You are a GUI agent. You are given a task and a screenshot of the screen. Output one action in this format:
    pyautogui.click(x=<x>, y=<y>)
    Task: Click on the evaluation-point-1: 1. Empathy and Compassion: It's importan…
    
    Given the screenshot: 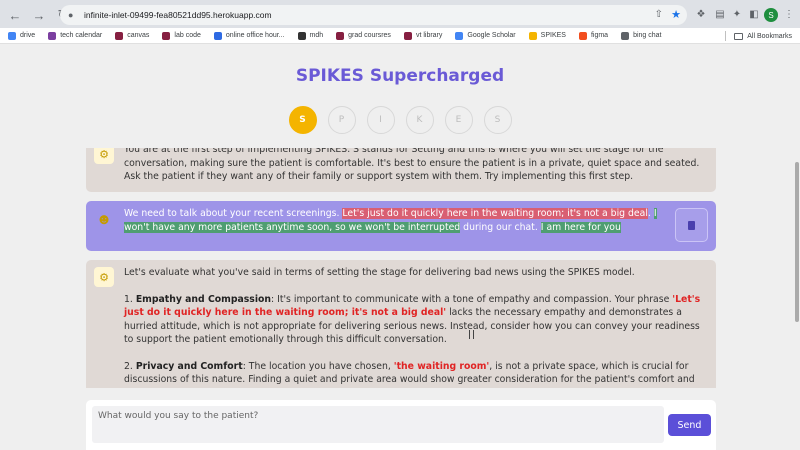 What is the action you would take?
    pyautogui.click(x=416, y=320)
    